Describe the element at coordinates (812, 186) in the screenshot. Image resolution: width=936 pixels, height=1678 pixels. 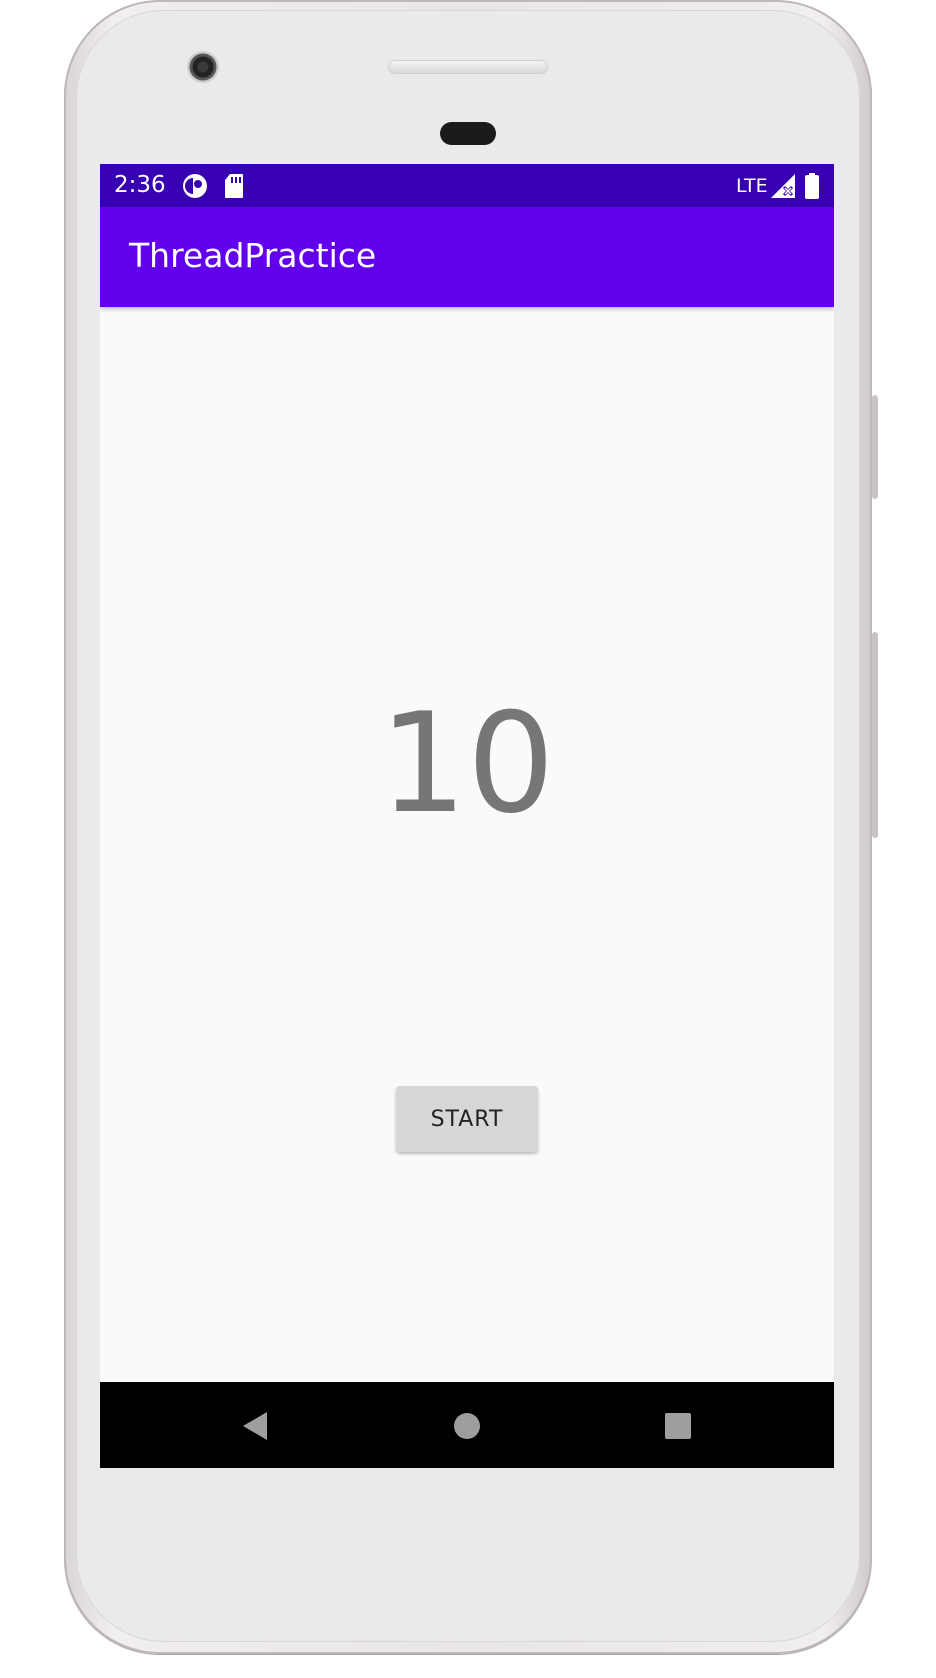
I see `battery-icon` at that location.